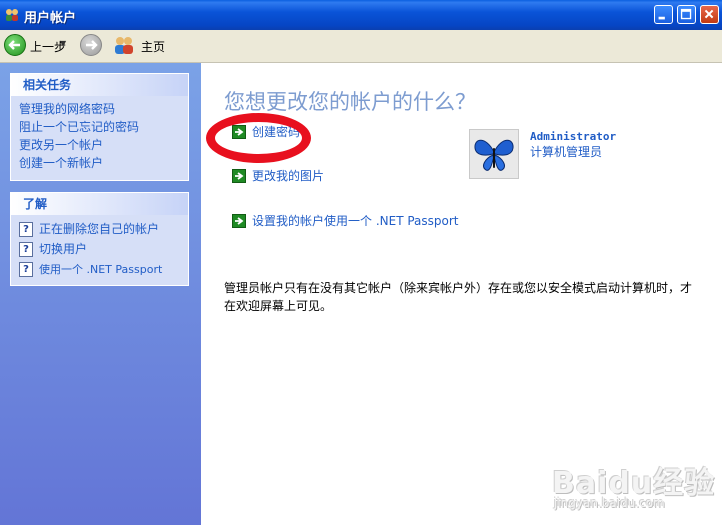 The height and width of the screenshot is (525, 722). What do you see at coordinates (661, 18) in the screenshot?
I see `minimize-icon` at bounding box center [661, 18].